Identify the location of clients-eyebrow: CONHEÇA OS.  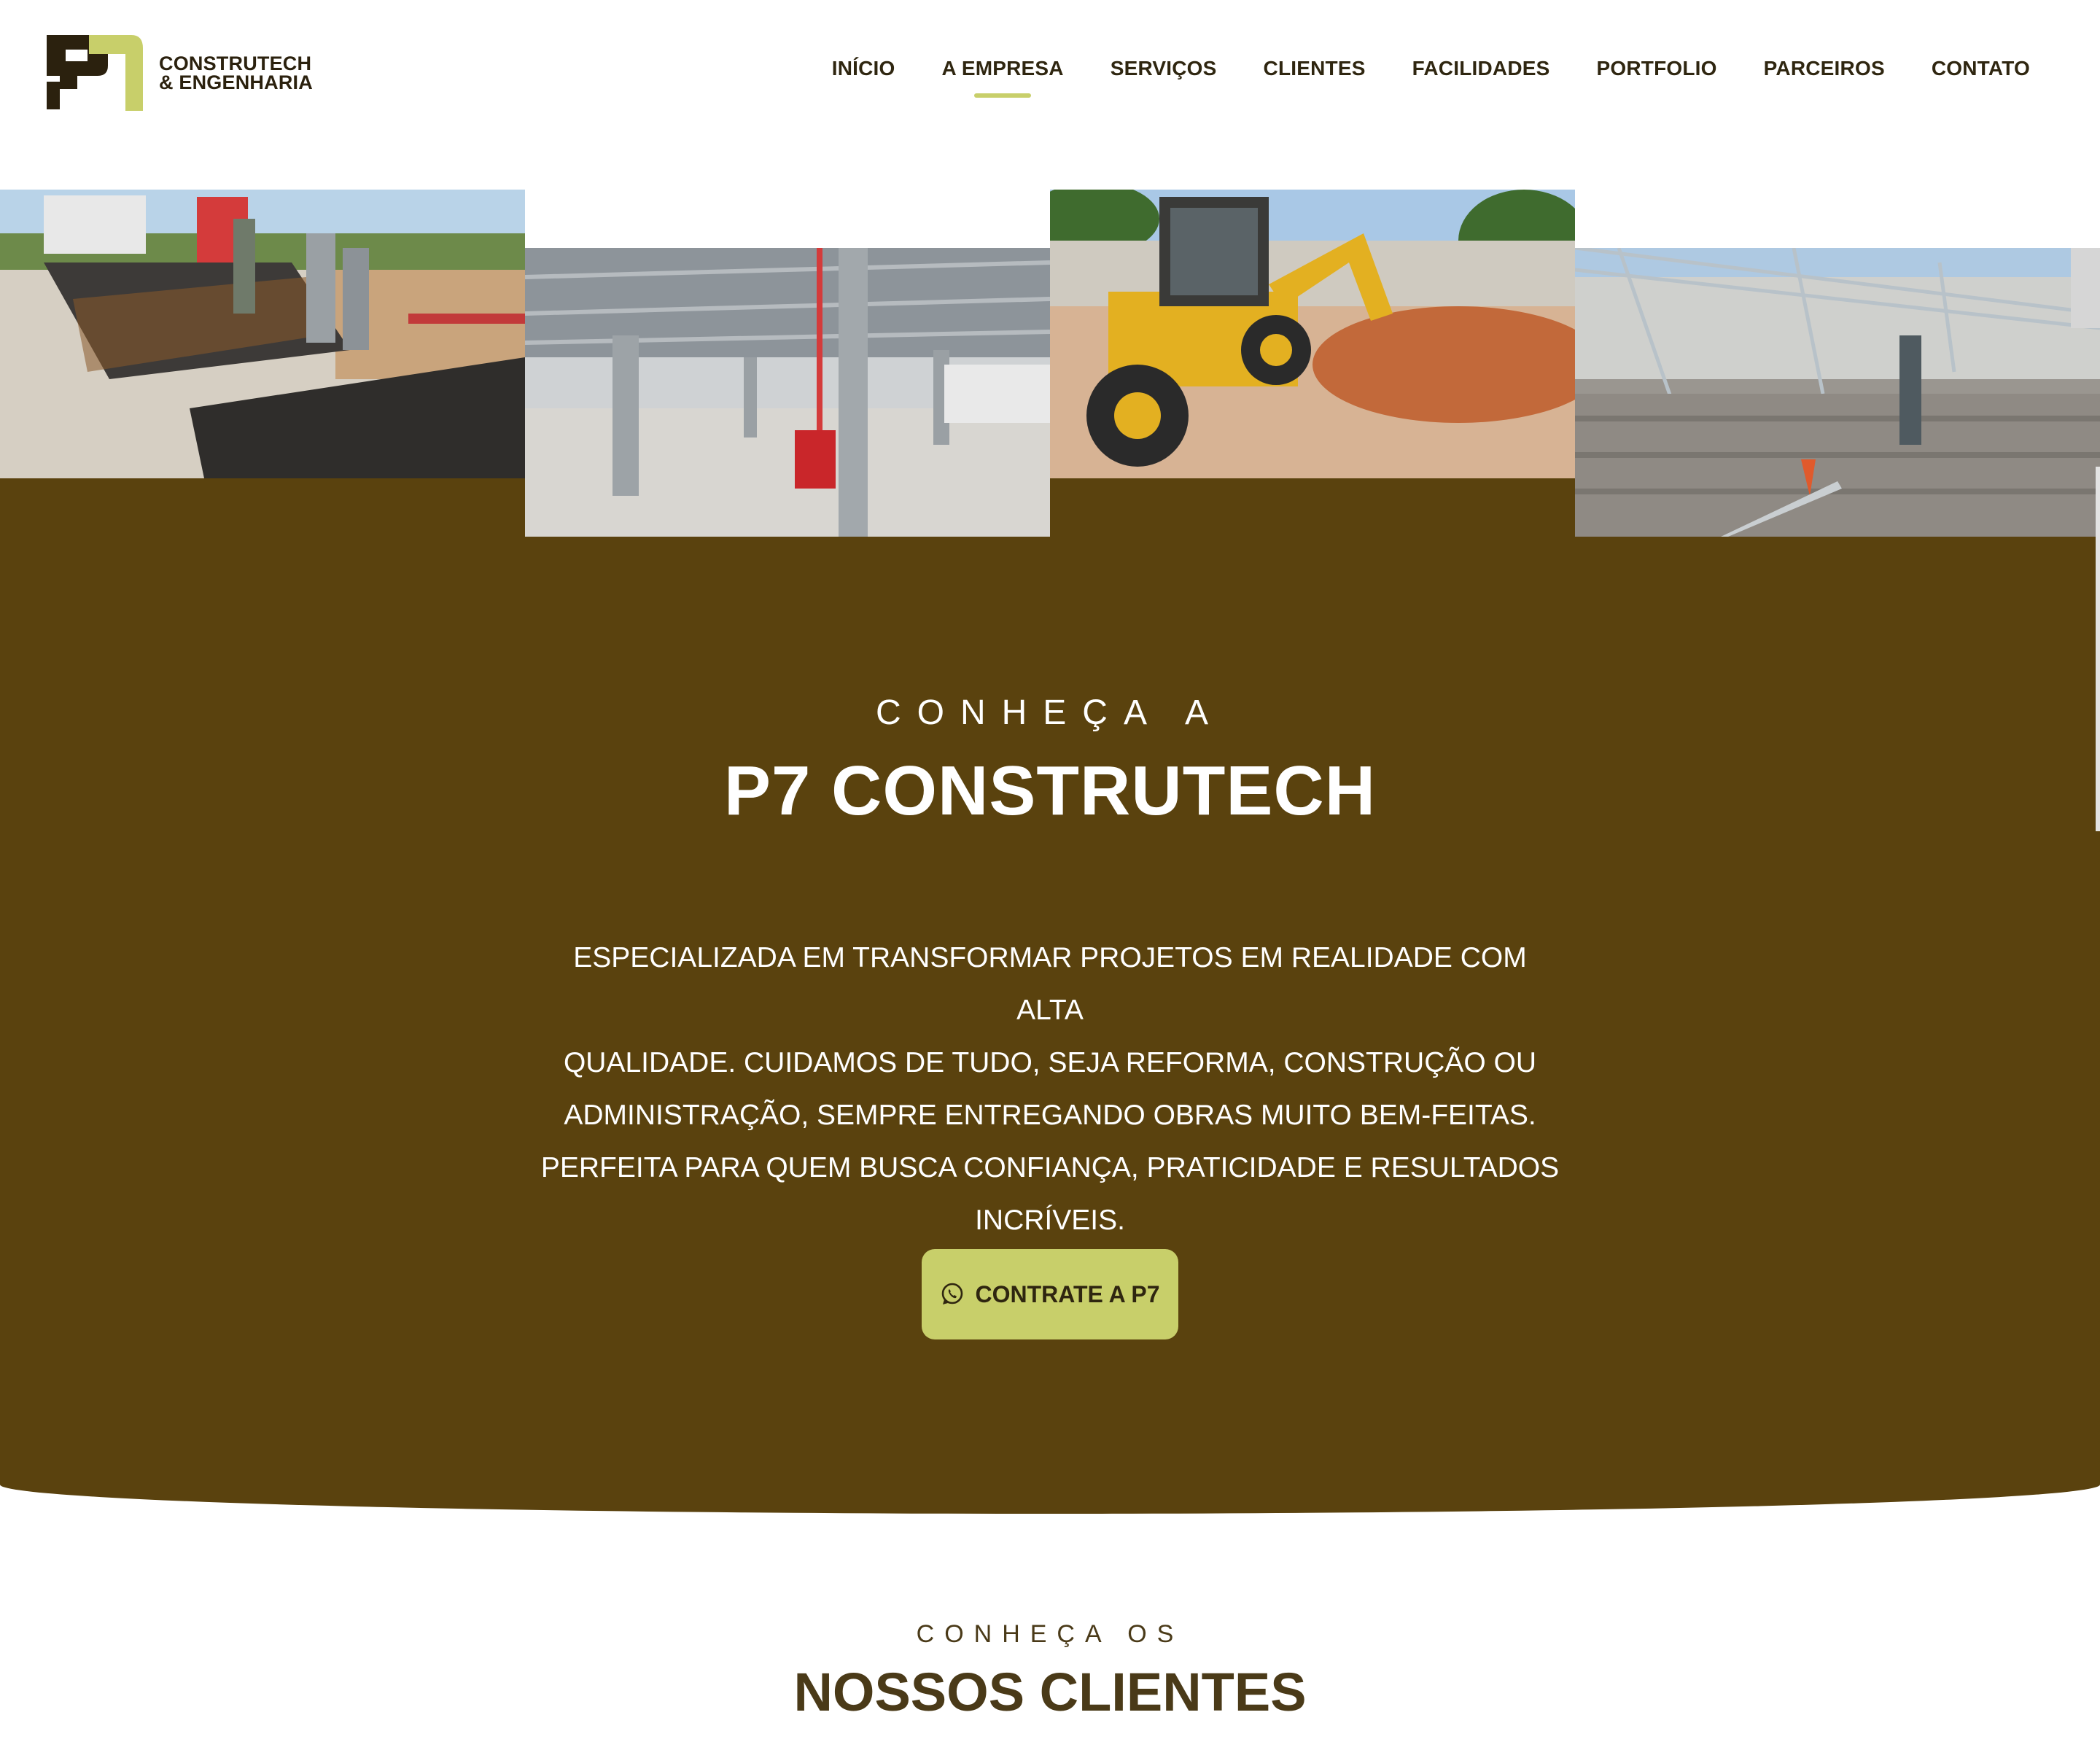
(1050, 1634).